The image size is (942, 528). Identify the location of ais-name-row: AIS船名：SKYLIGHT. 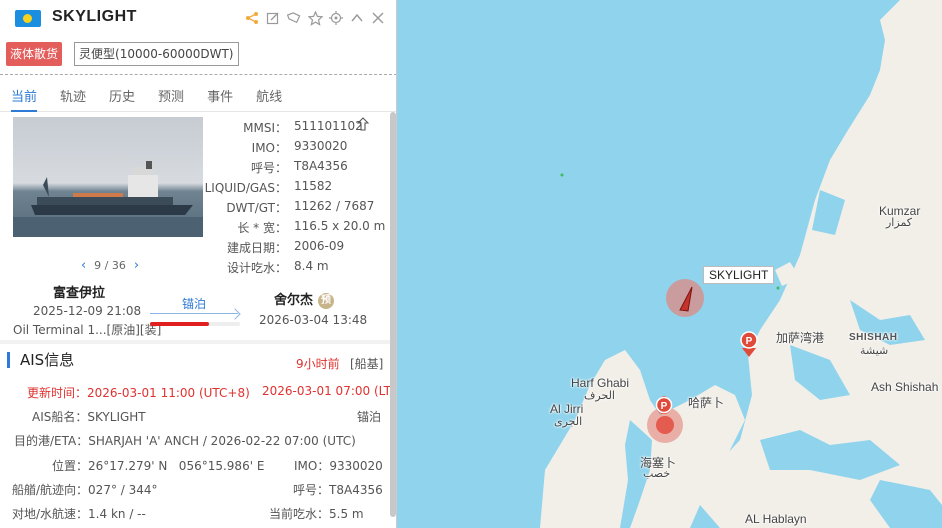
(89, 416).